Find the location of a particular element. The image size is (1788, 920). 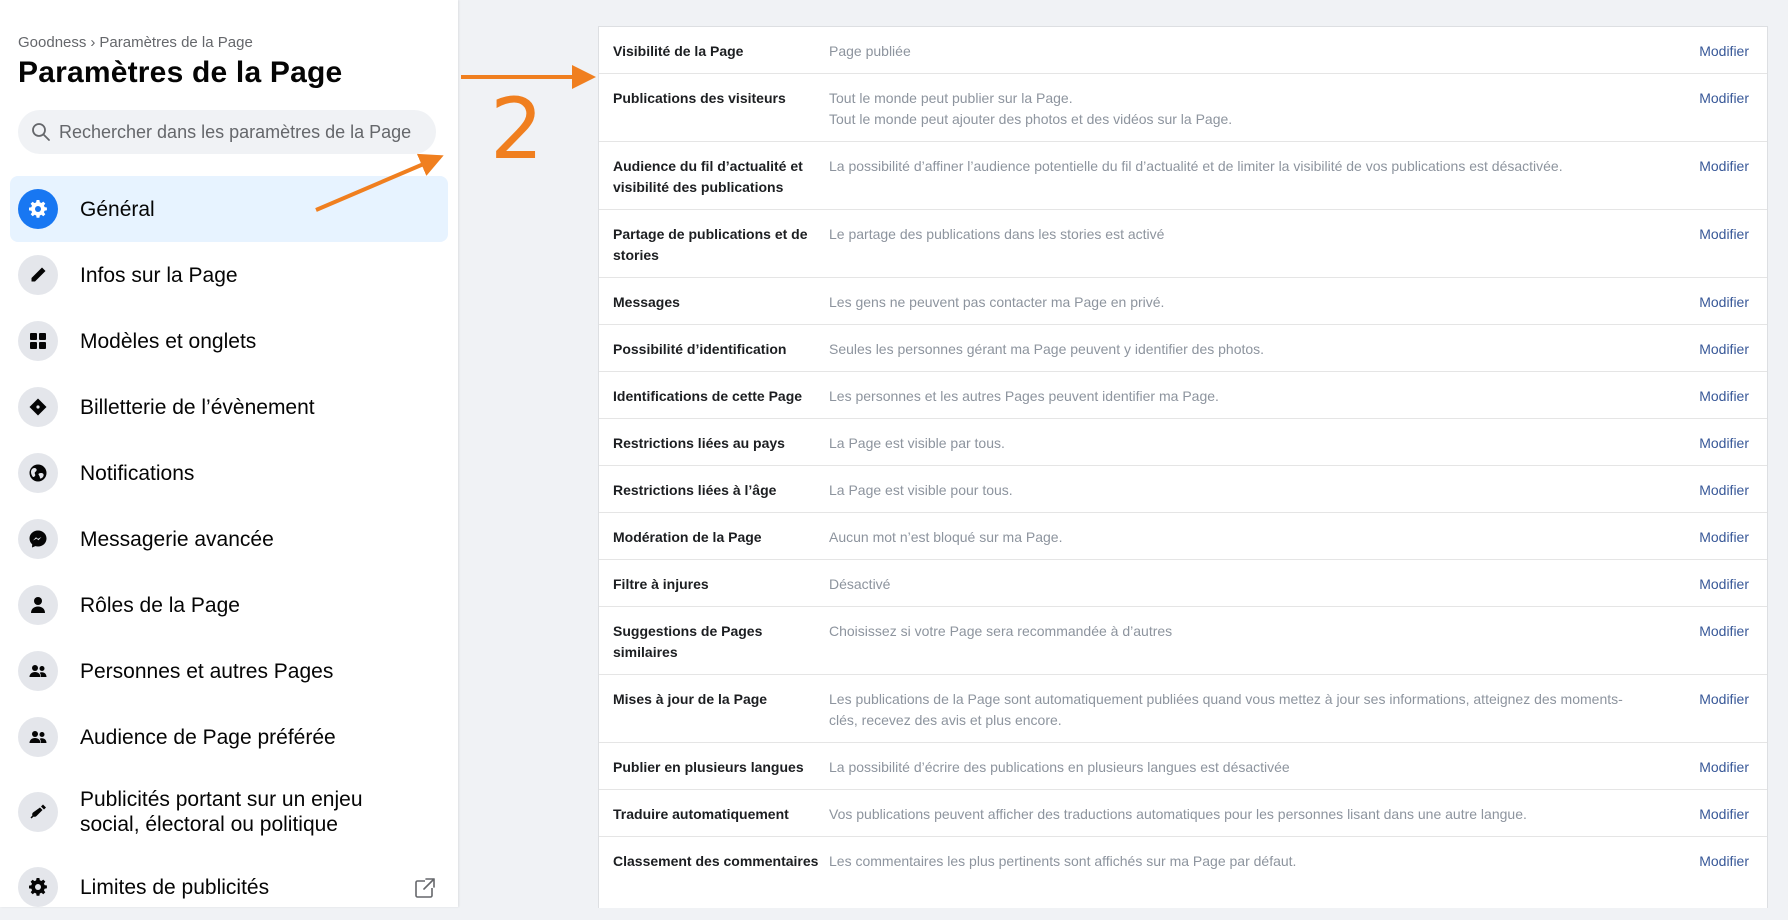

sidebar-item-page-info: Infos sur la Page is located at coordinates (229, 275).